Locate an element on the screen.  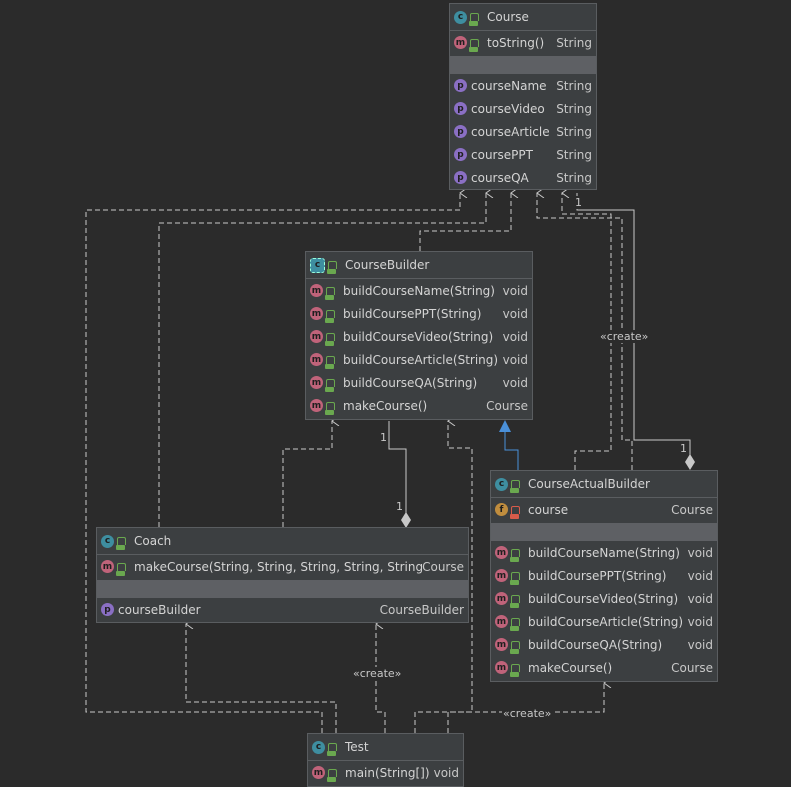
abstract-class-icon: c is located at coordinates (317, 265).